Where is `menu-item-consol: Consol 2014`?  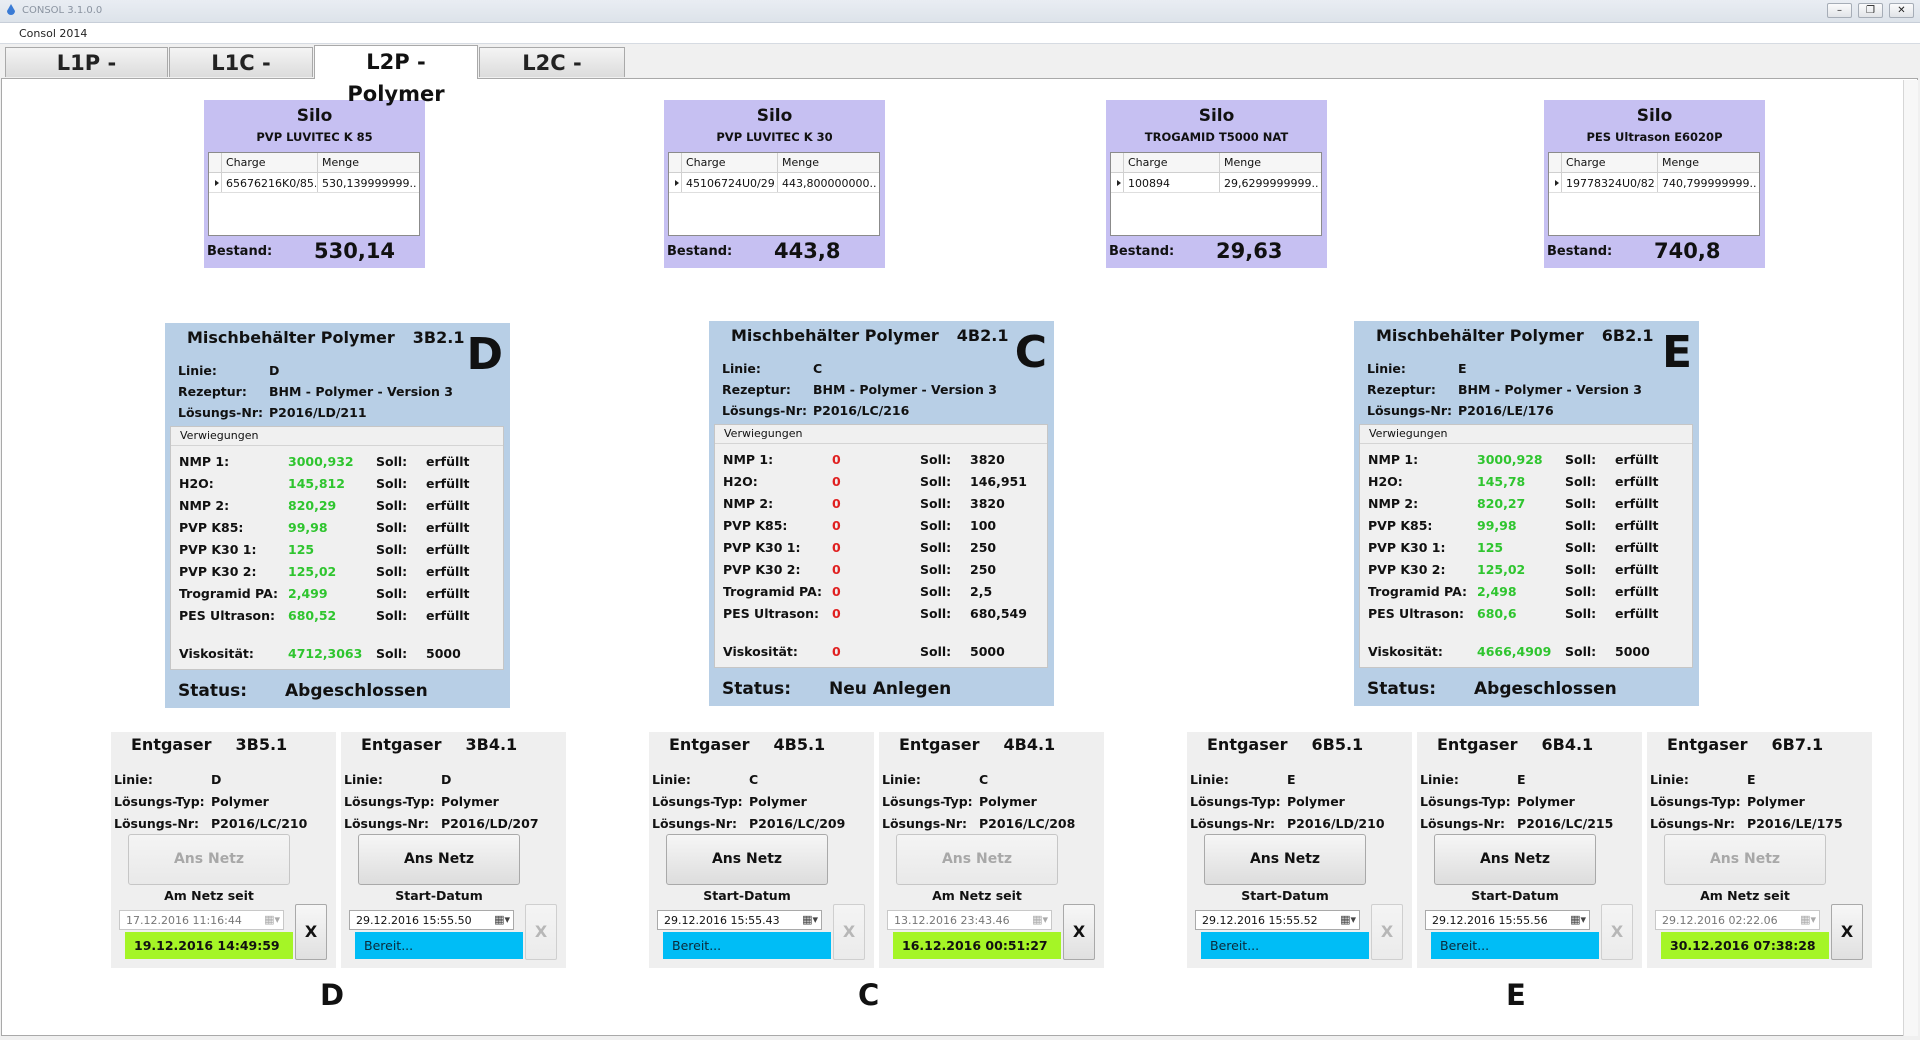
menu-item-consol: Consol 2014 is located at coordinates (53, 33).